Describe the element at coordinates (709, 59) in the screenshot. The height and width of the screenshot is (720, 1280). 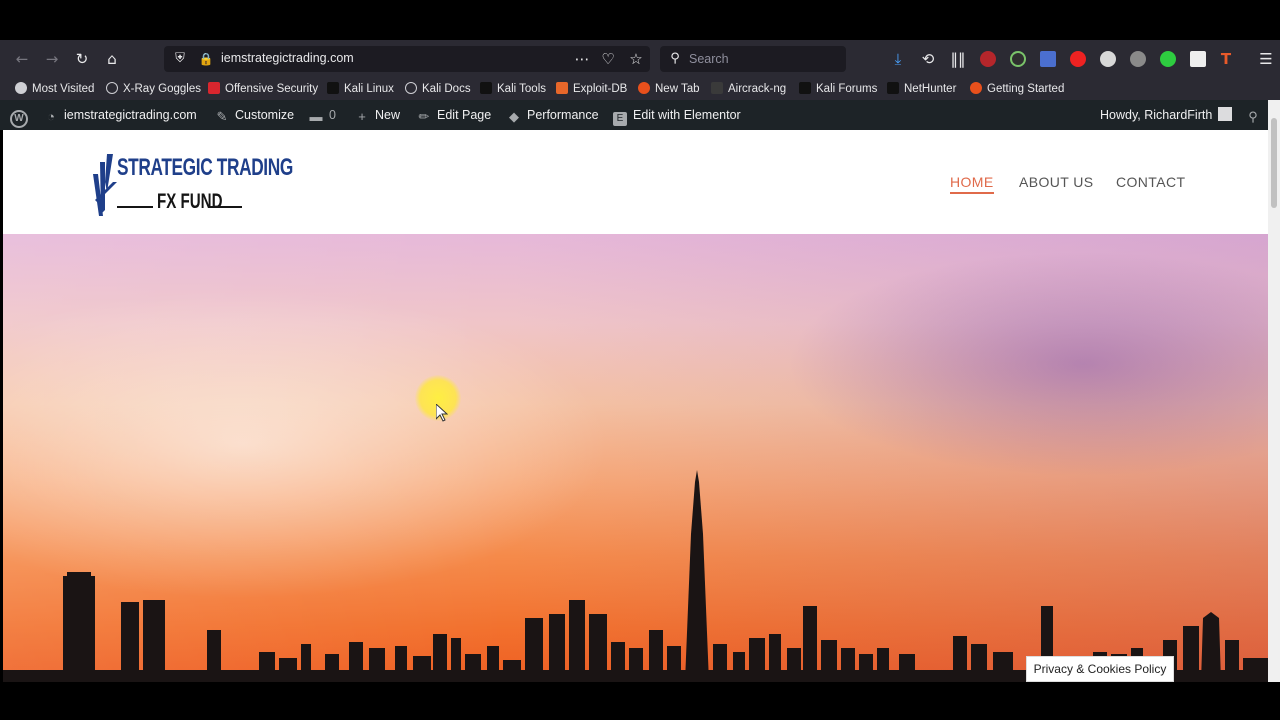
I see `search-placeholder: Search` at that location.